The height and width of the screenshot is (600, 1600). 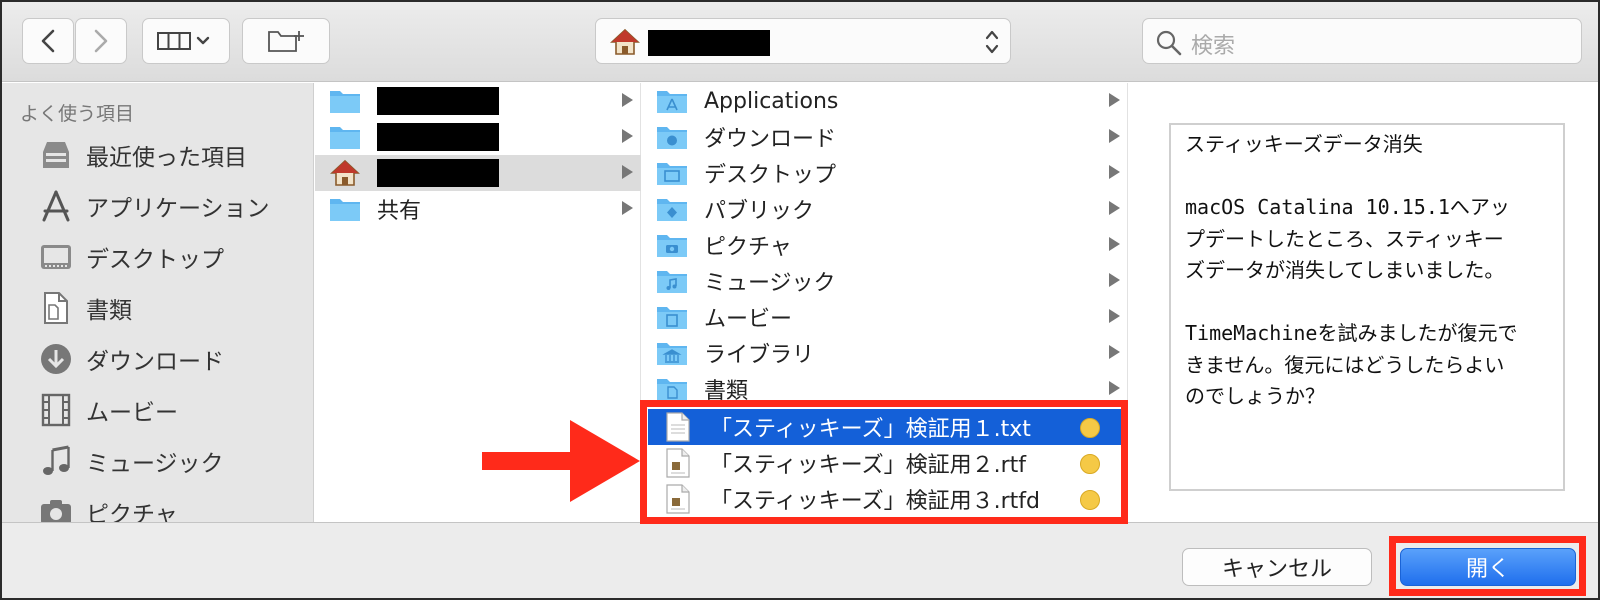 What do you see at coordinates (178, 209) in the screenshot?
I see `sidebar-item-label: アプリケーション` at bounding box center [178, 209].